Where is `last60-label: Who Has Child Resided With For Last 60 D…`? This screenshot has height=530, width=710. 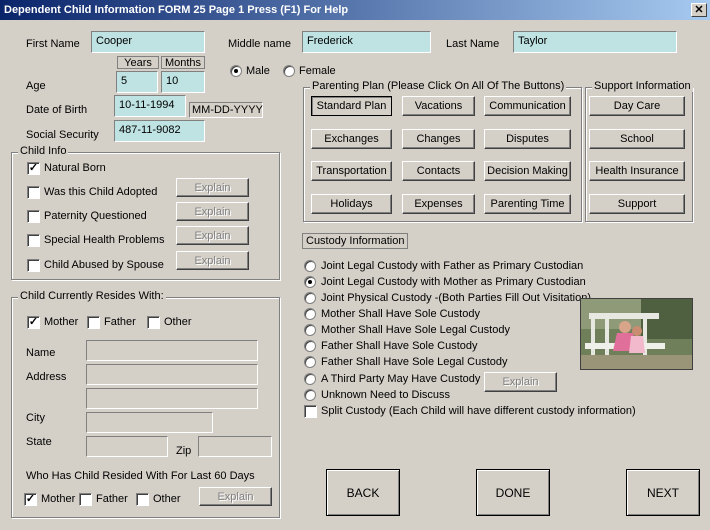 last60-label: Who Has Child Resided With For Last 60 D… is located at coordinates (140, 476).